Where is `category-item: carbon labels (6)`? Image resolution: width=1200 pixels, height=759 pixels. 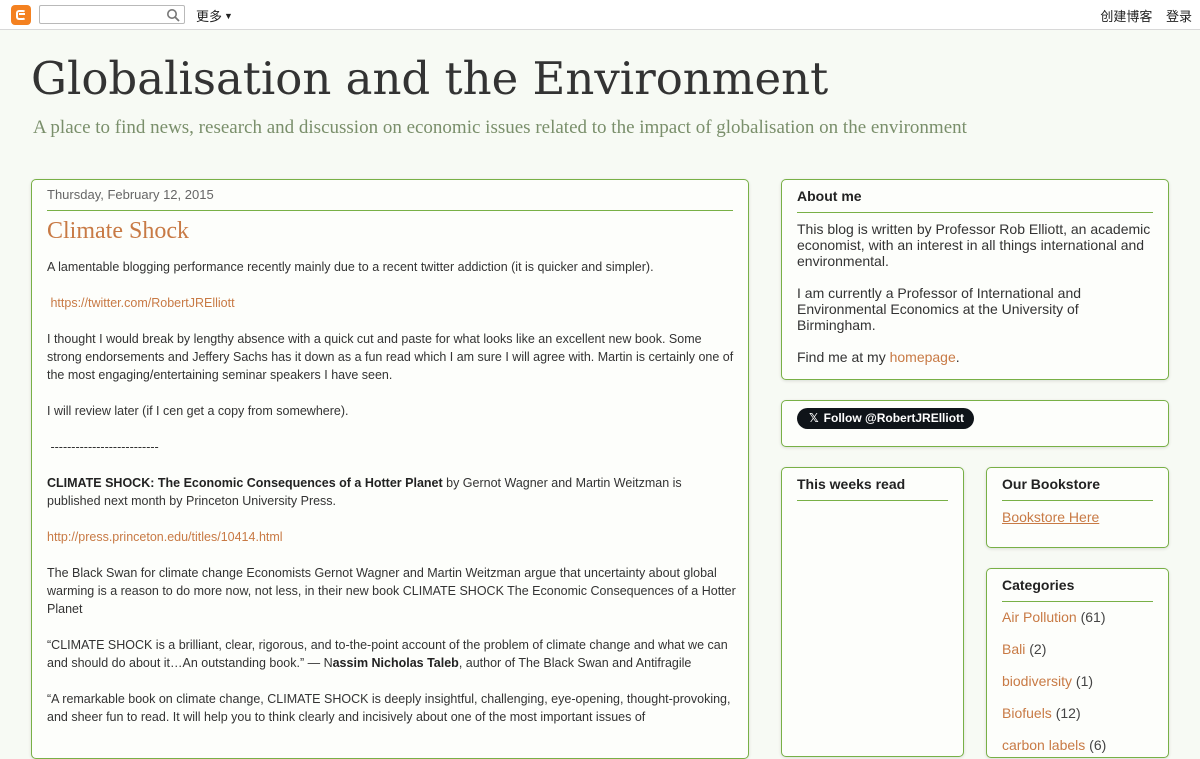
category-item: carbon labels (6) is located at coordinates (1054, 747).